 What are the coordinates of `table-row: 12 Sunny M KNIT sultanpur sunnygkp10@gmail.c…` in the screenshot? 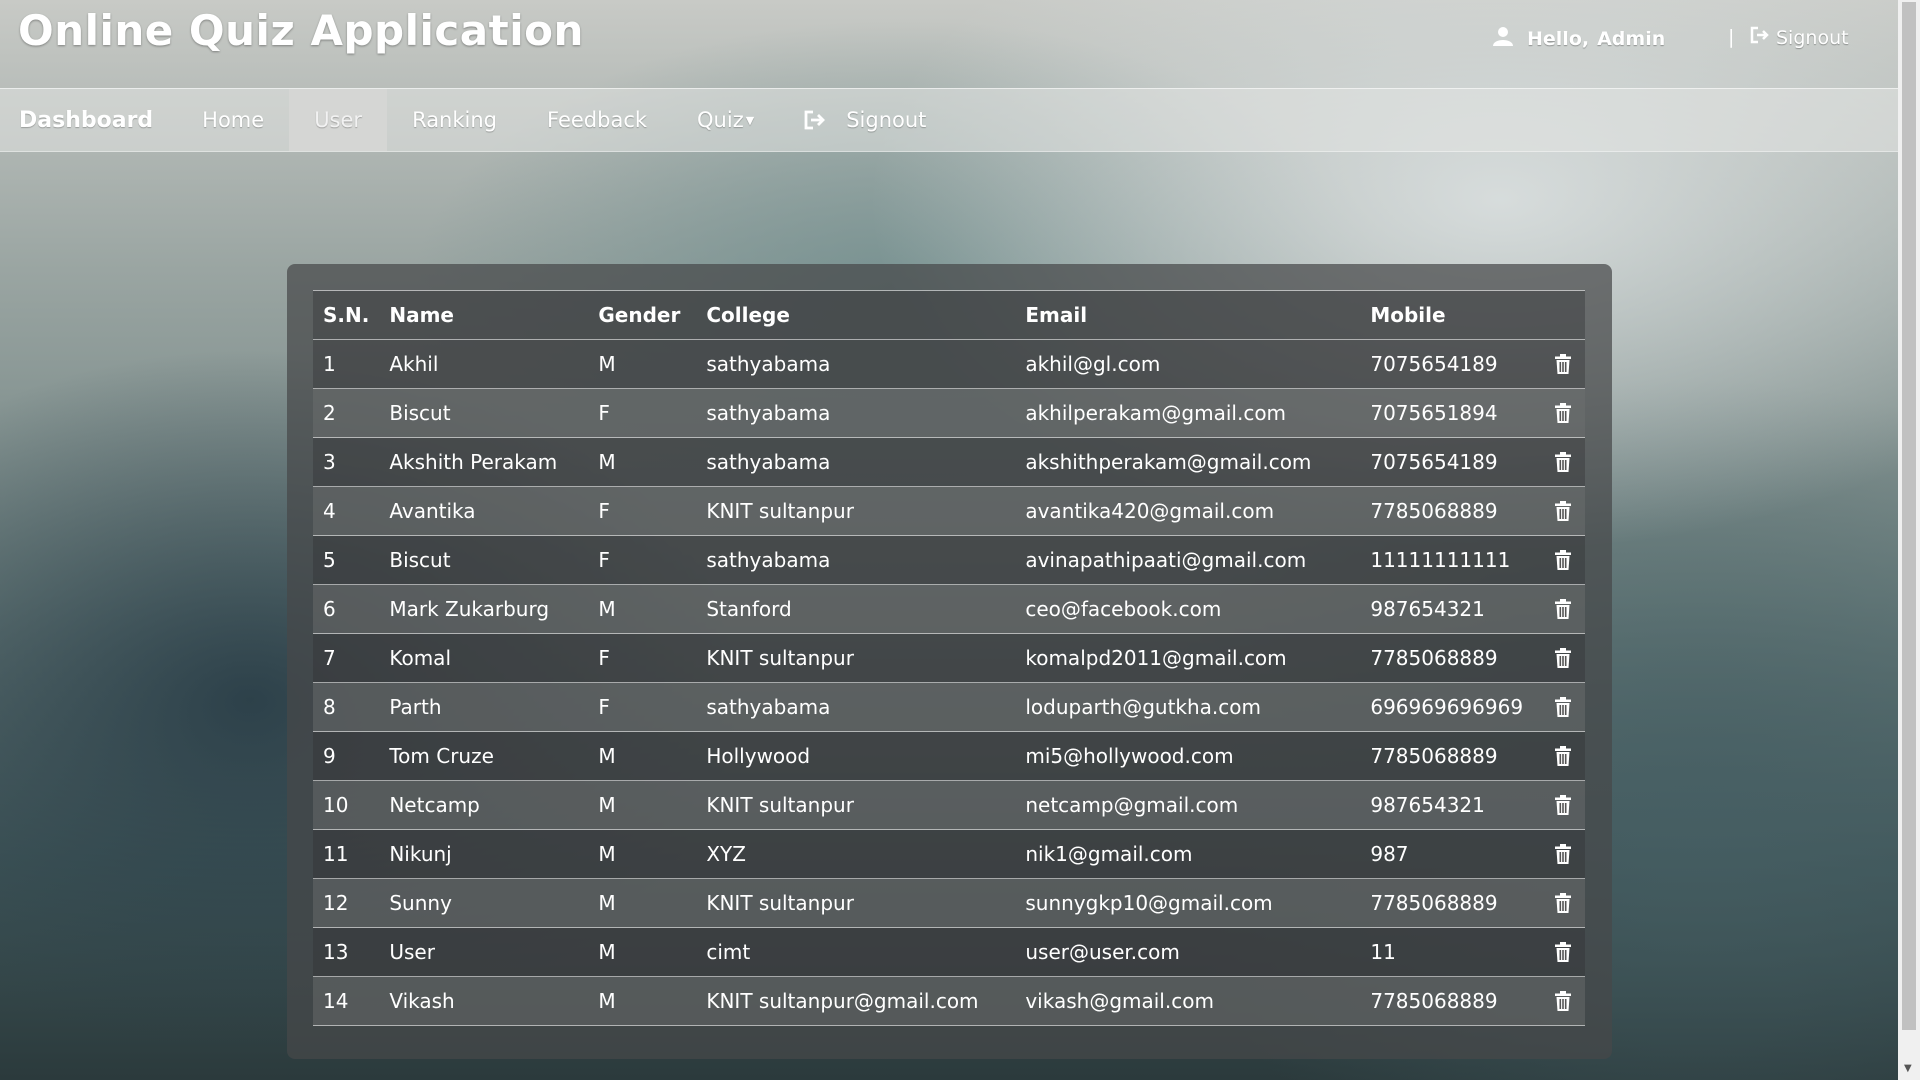 It's located at (949, 903).